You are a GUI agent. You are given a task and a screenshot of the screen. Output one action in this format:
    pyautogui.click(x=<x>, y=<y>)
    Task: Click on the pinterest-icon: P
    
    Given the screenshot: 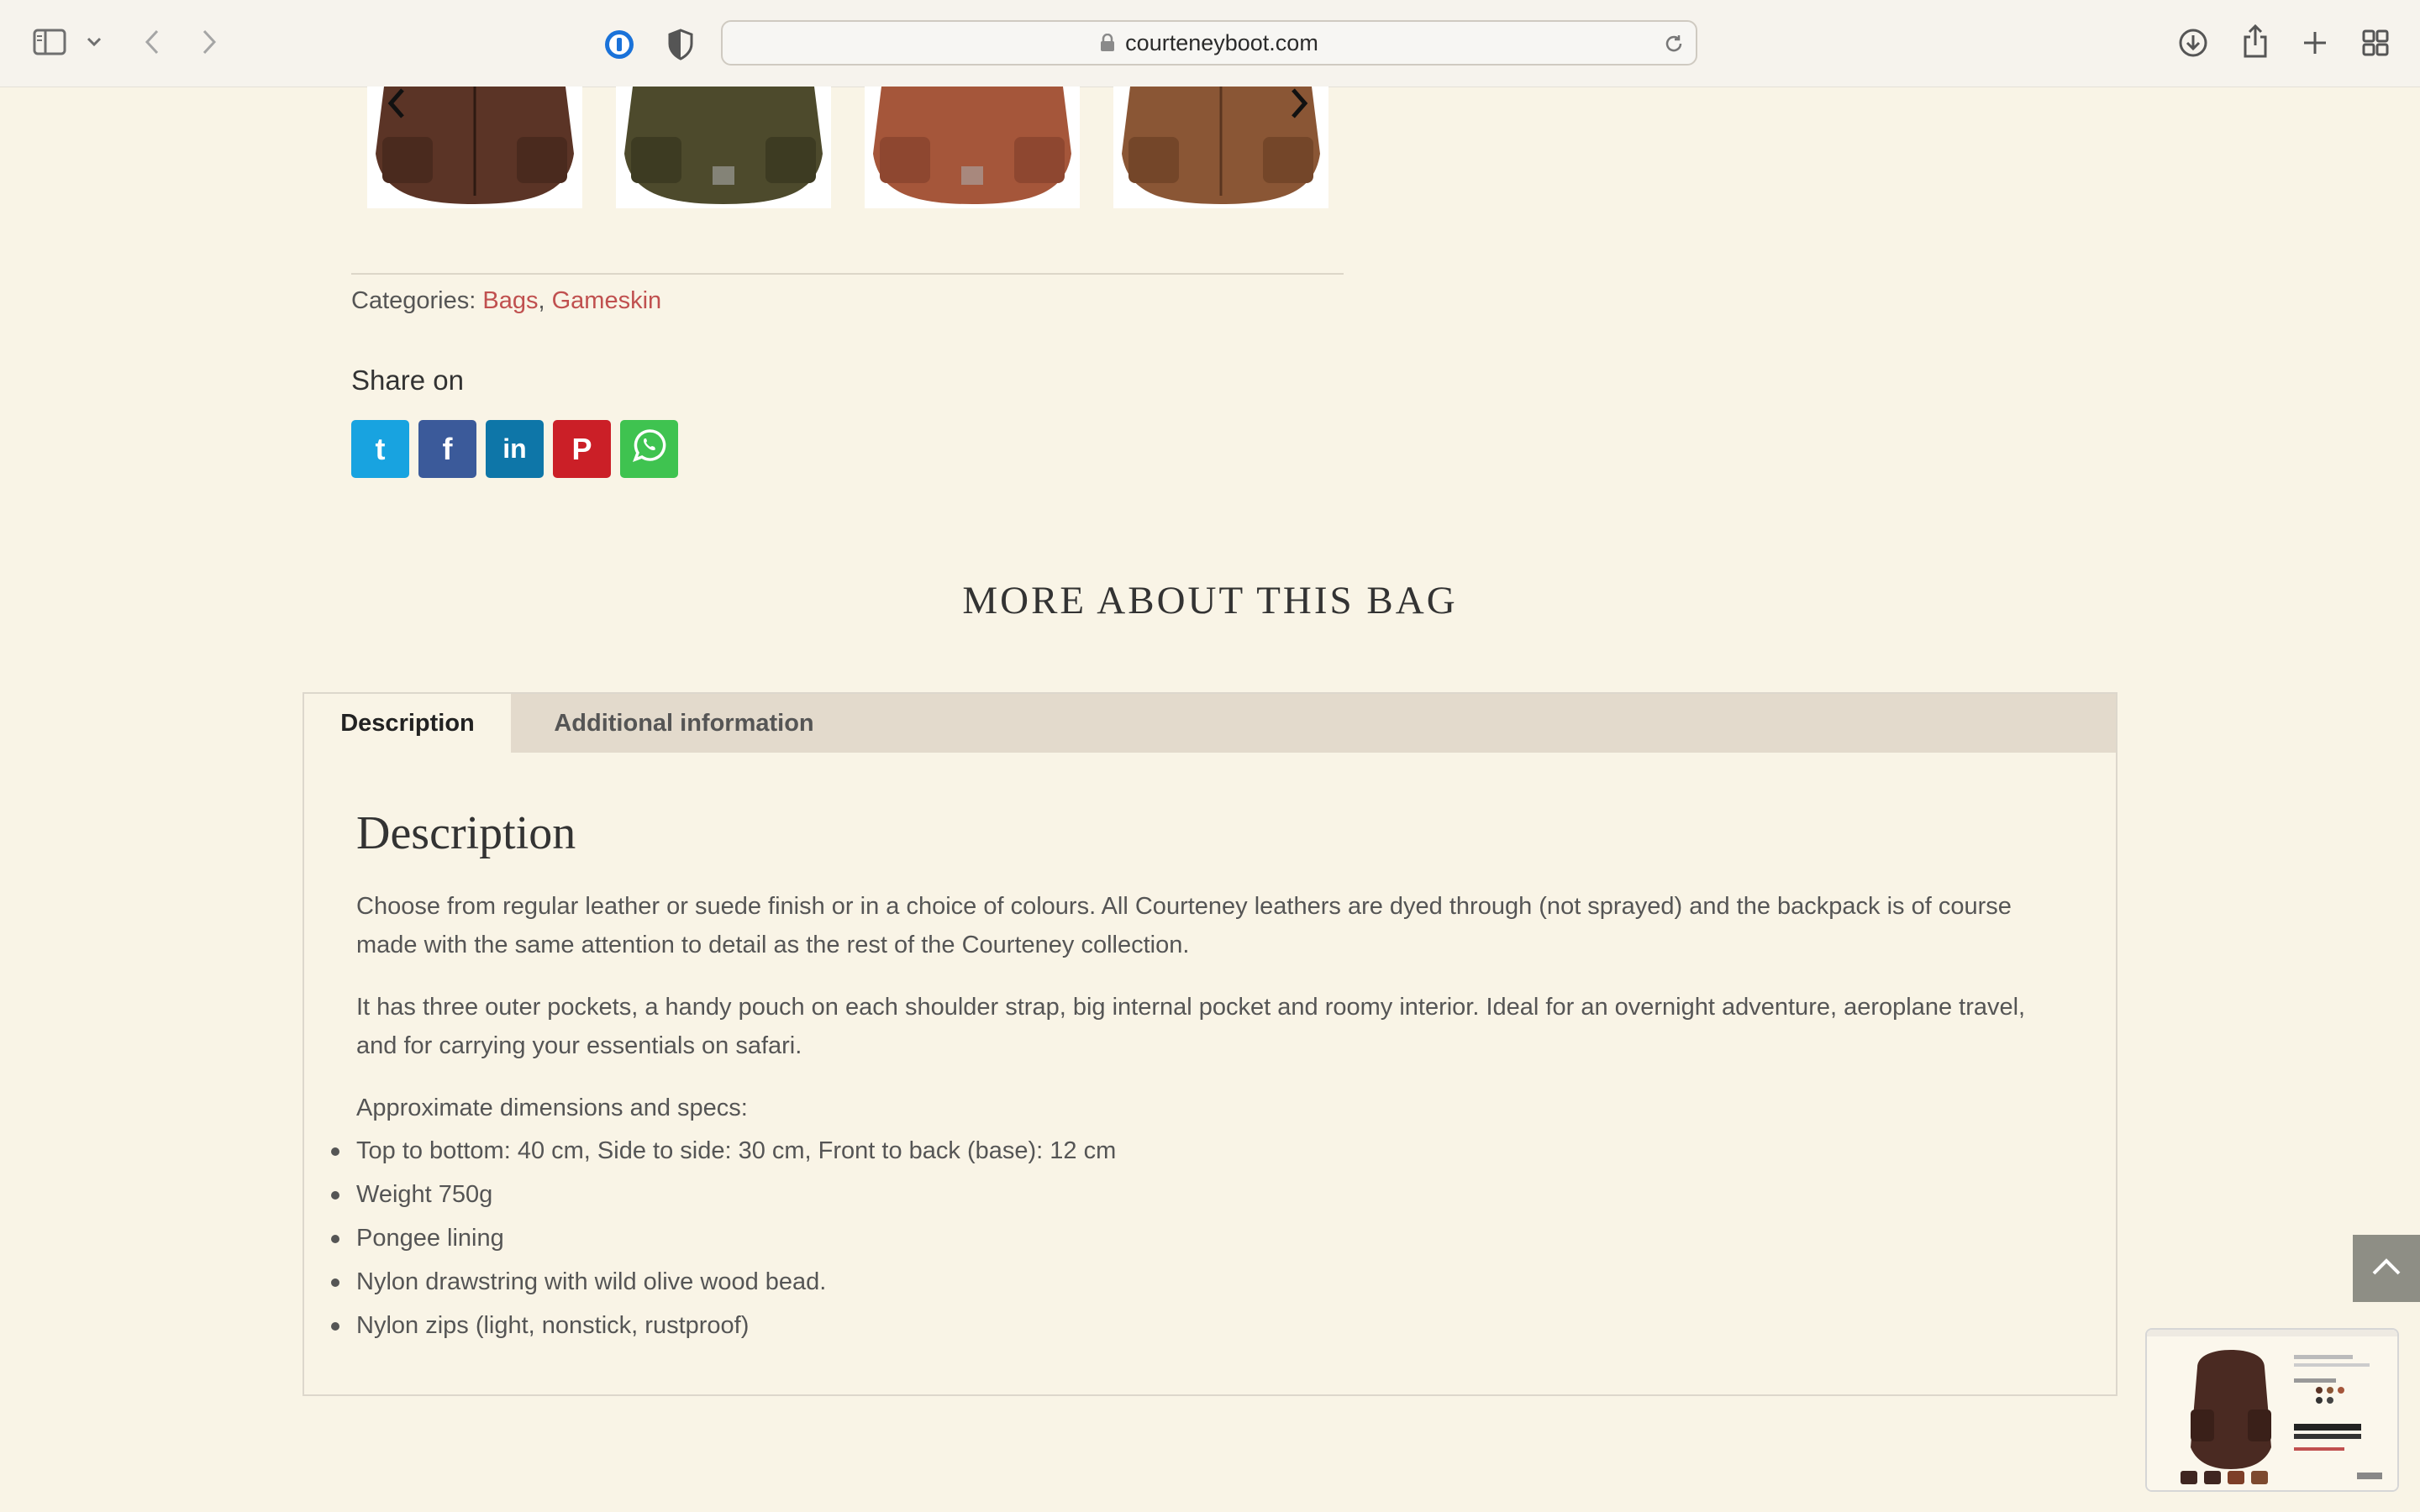 What is the action you would take?
    pyautogui.click(x=582, y=448)
    